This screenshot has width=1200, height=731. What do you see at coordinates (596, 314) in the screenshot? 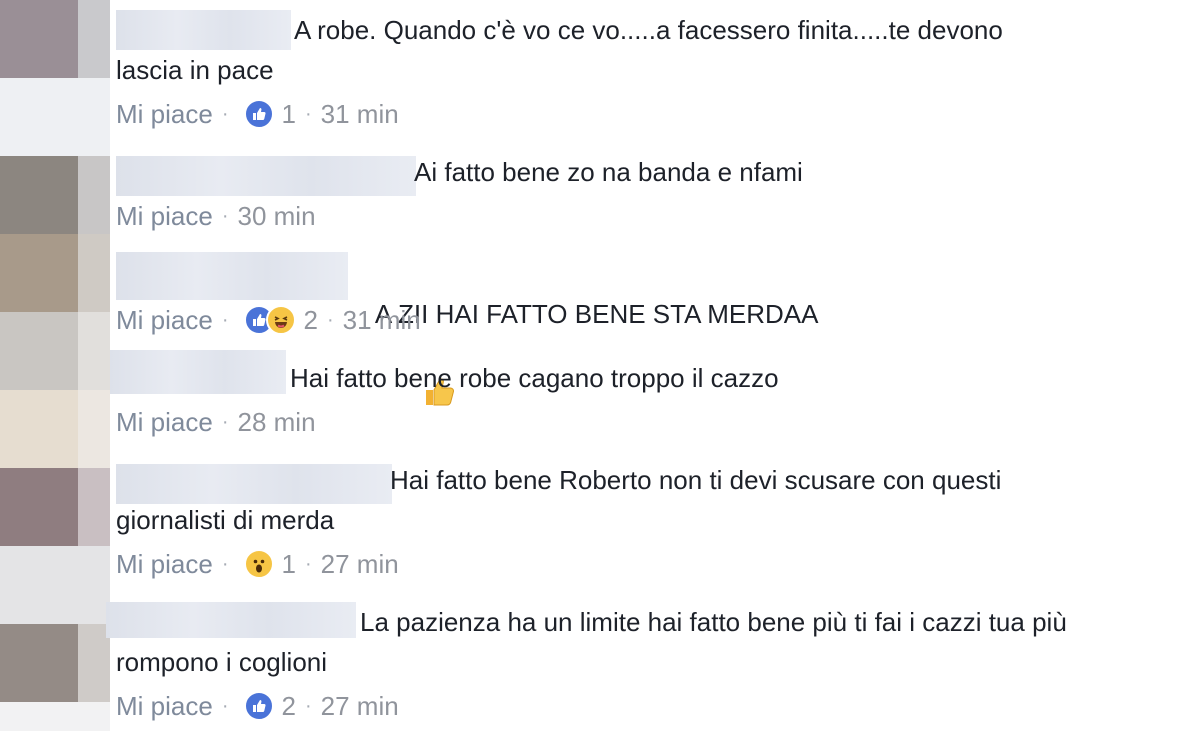
I see `comment-text-content: A ZII HAI FATTO BENE STA MERDAA` at bounding box center [596, 314].